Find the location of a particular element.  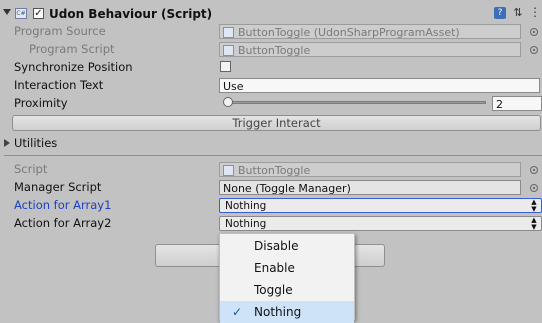

proximity-slider-thumb is located at coordinates (228, 102).